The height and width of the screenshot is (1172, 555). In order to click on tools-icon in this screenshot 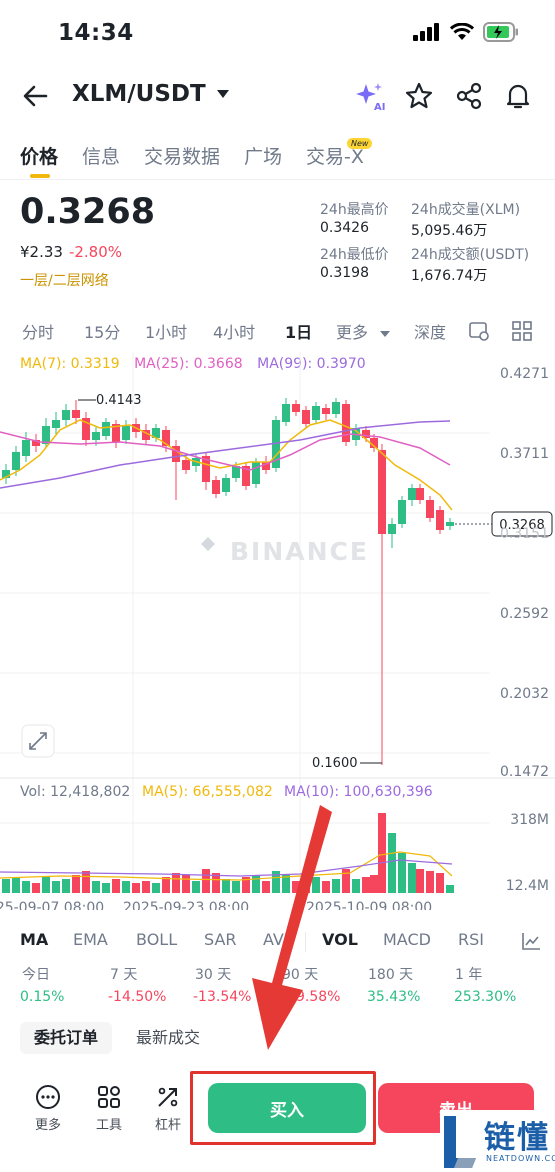, I will do `click(109, 1097)`.